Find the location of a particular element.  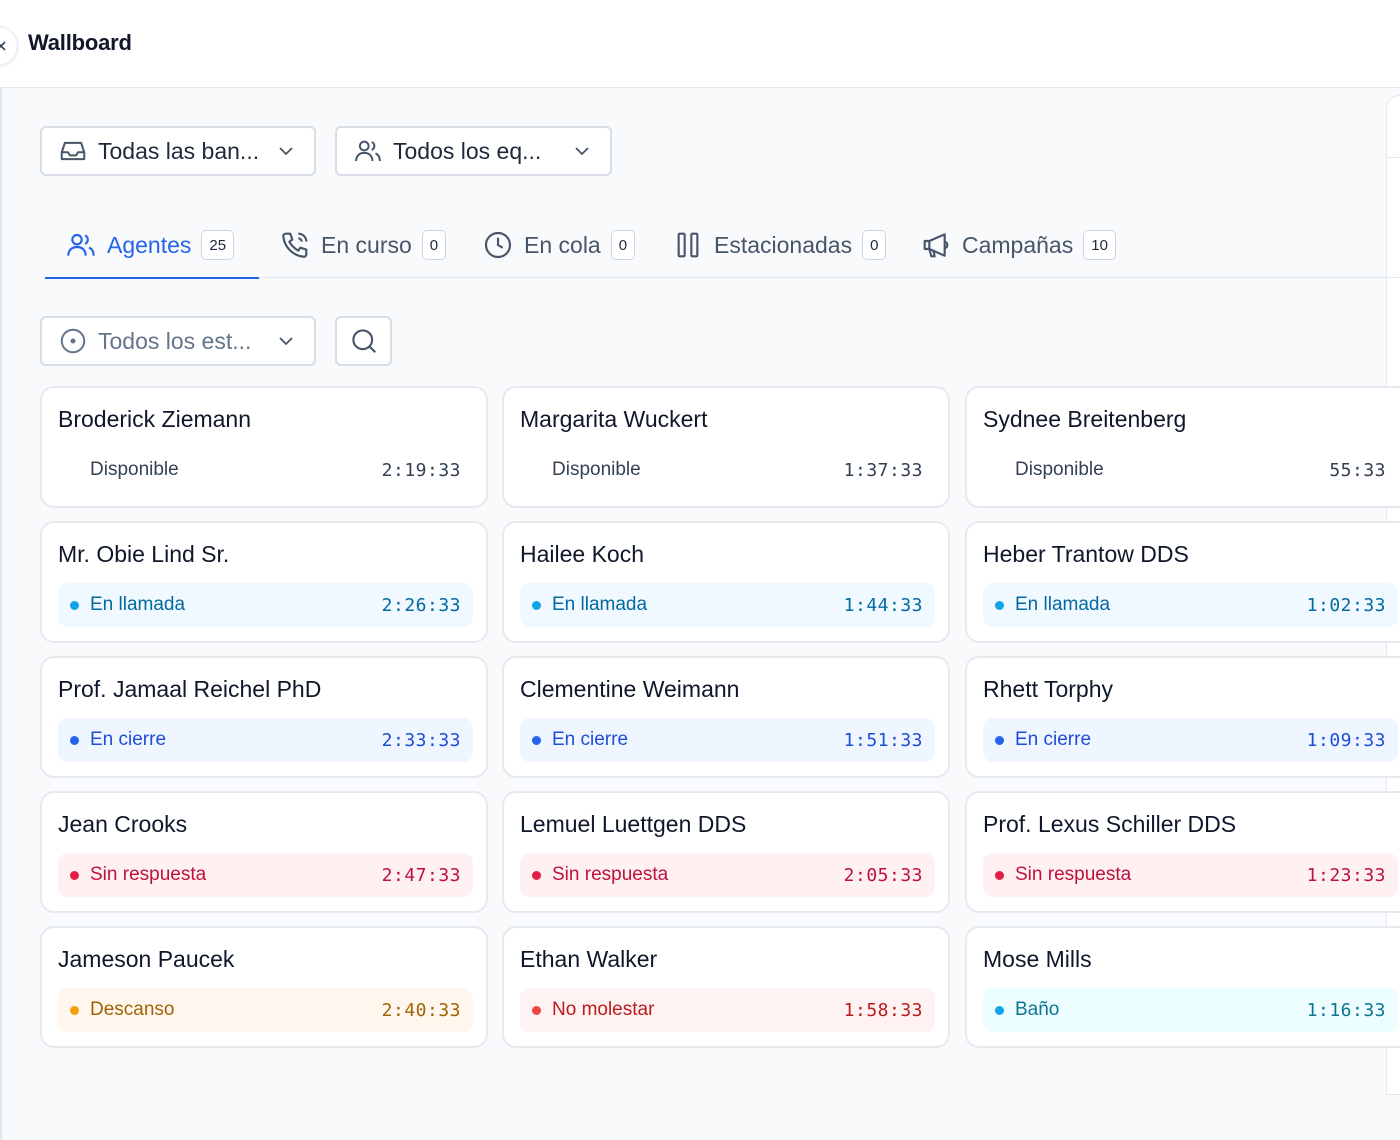

agent-name: Jean Crooks is located at coordinates (123, 824).